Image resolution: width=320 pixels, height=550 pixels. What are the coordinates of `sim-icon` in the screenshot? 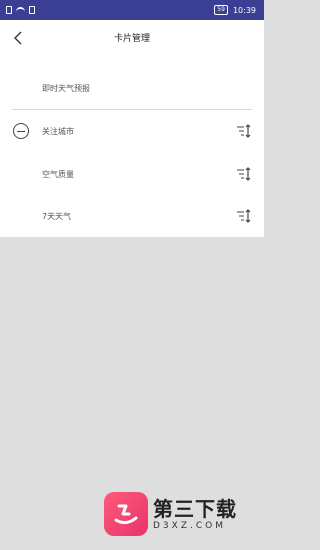 It's located at (9, 10).